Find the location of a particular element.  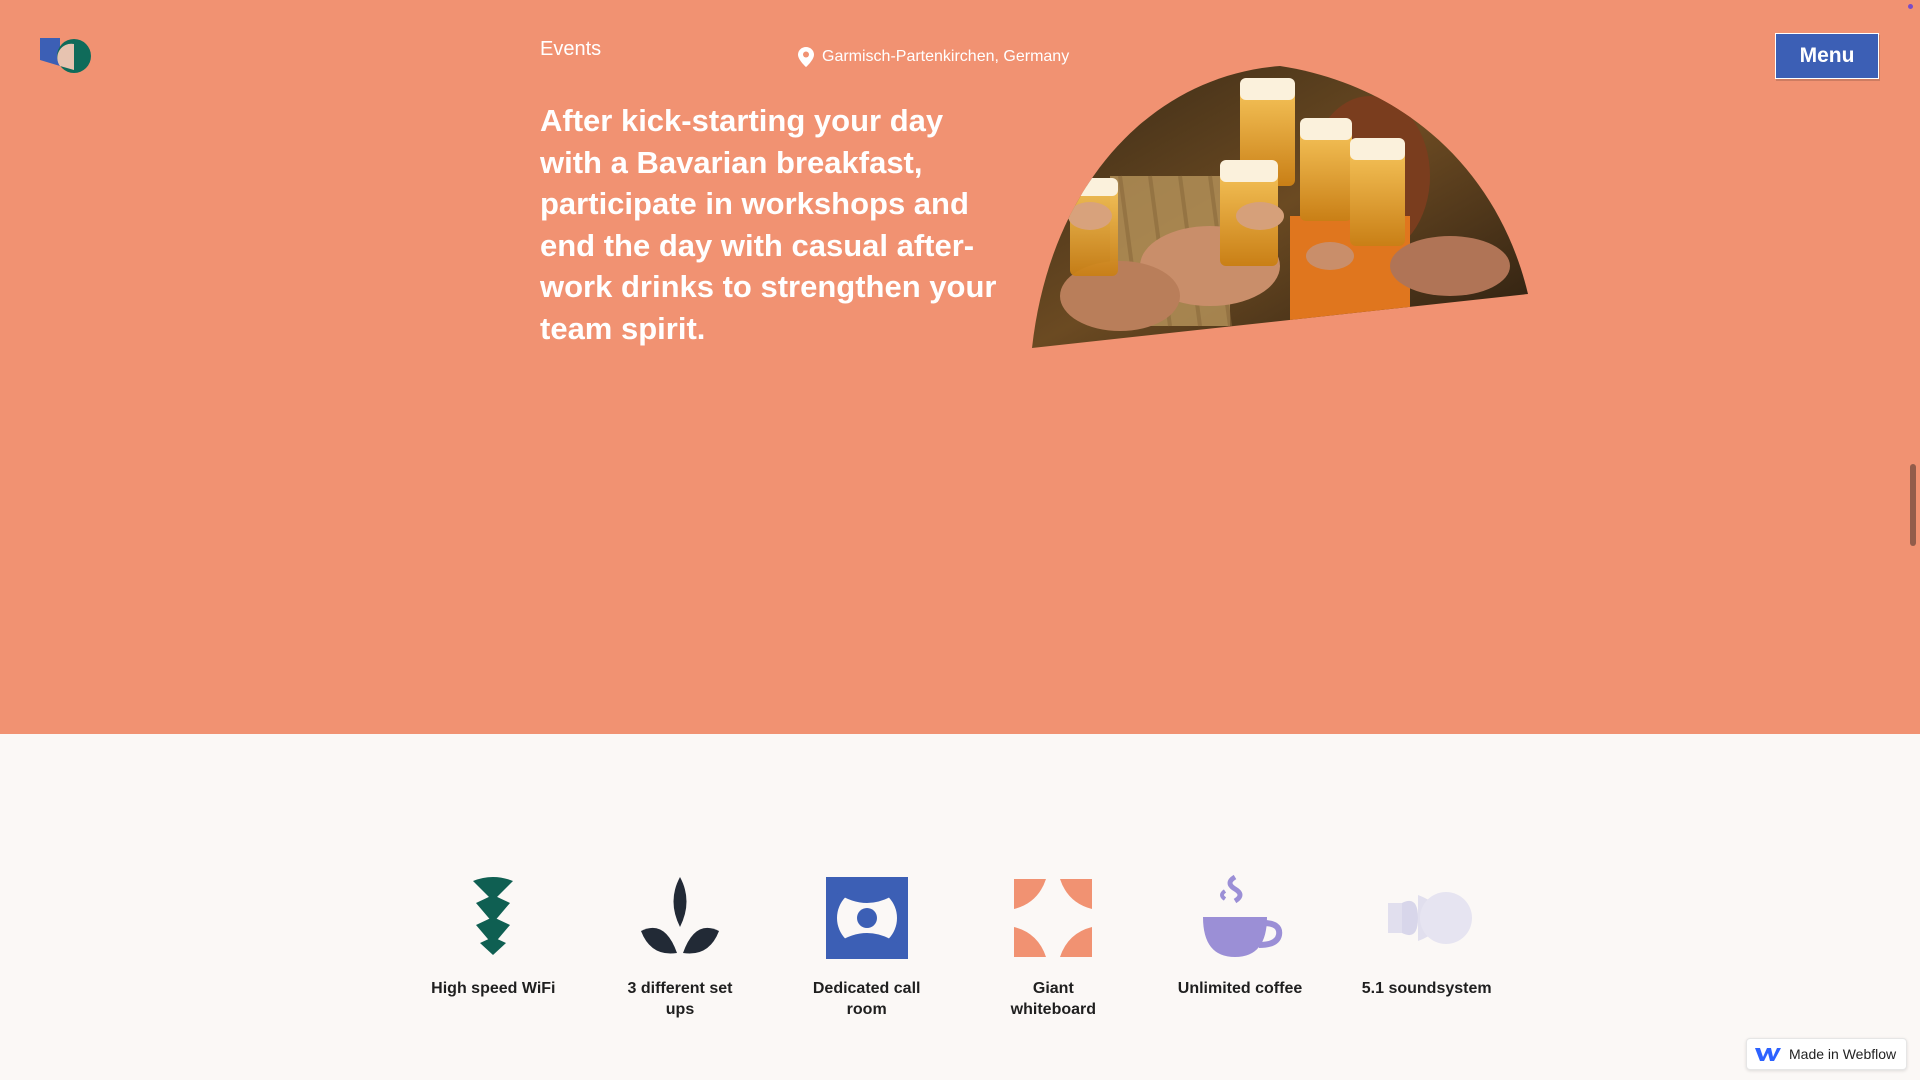

location-label: Garmisch-Partenkirchen, Germany is located at coordinates (933, 57).